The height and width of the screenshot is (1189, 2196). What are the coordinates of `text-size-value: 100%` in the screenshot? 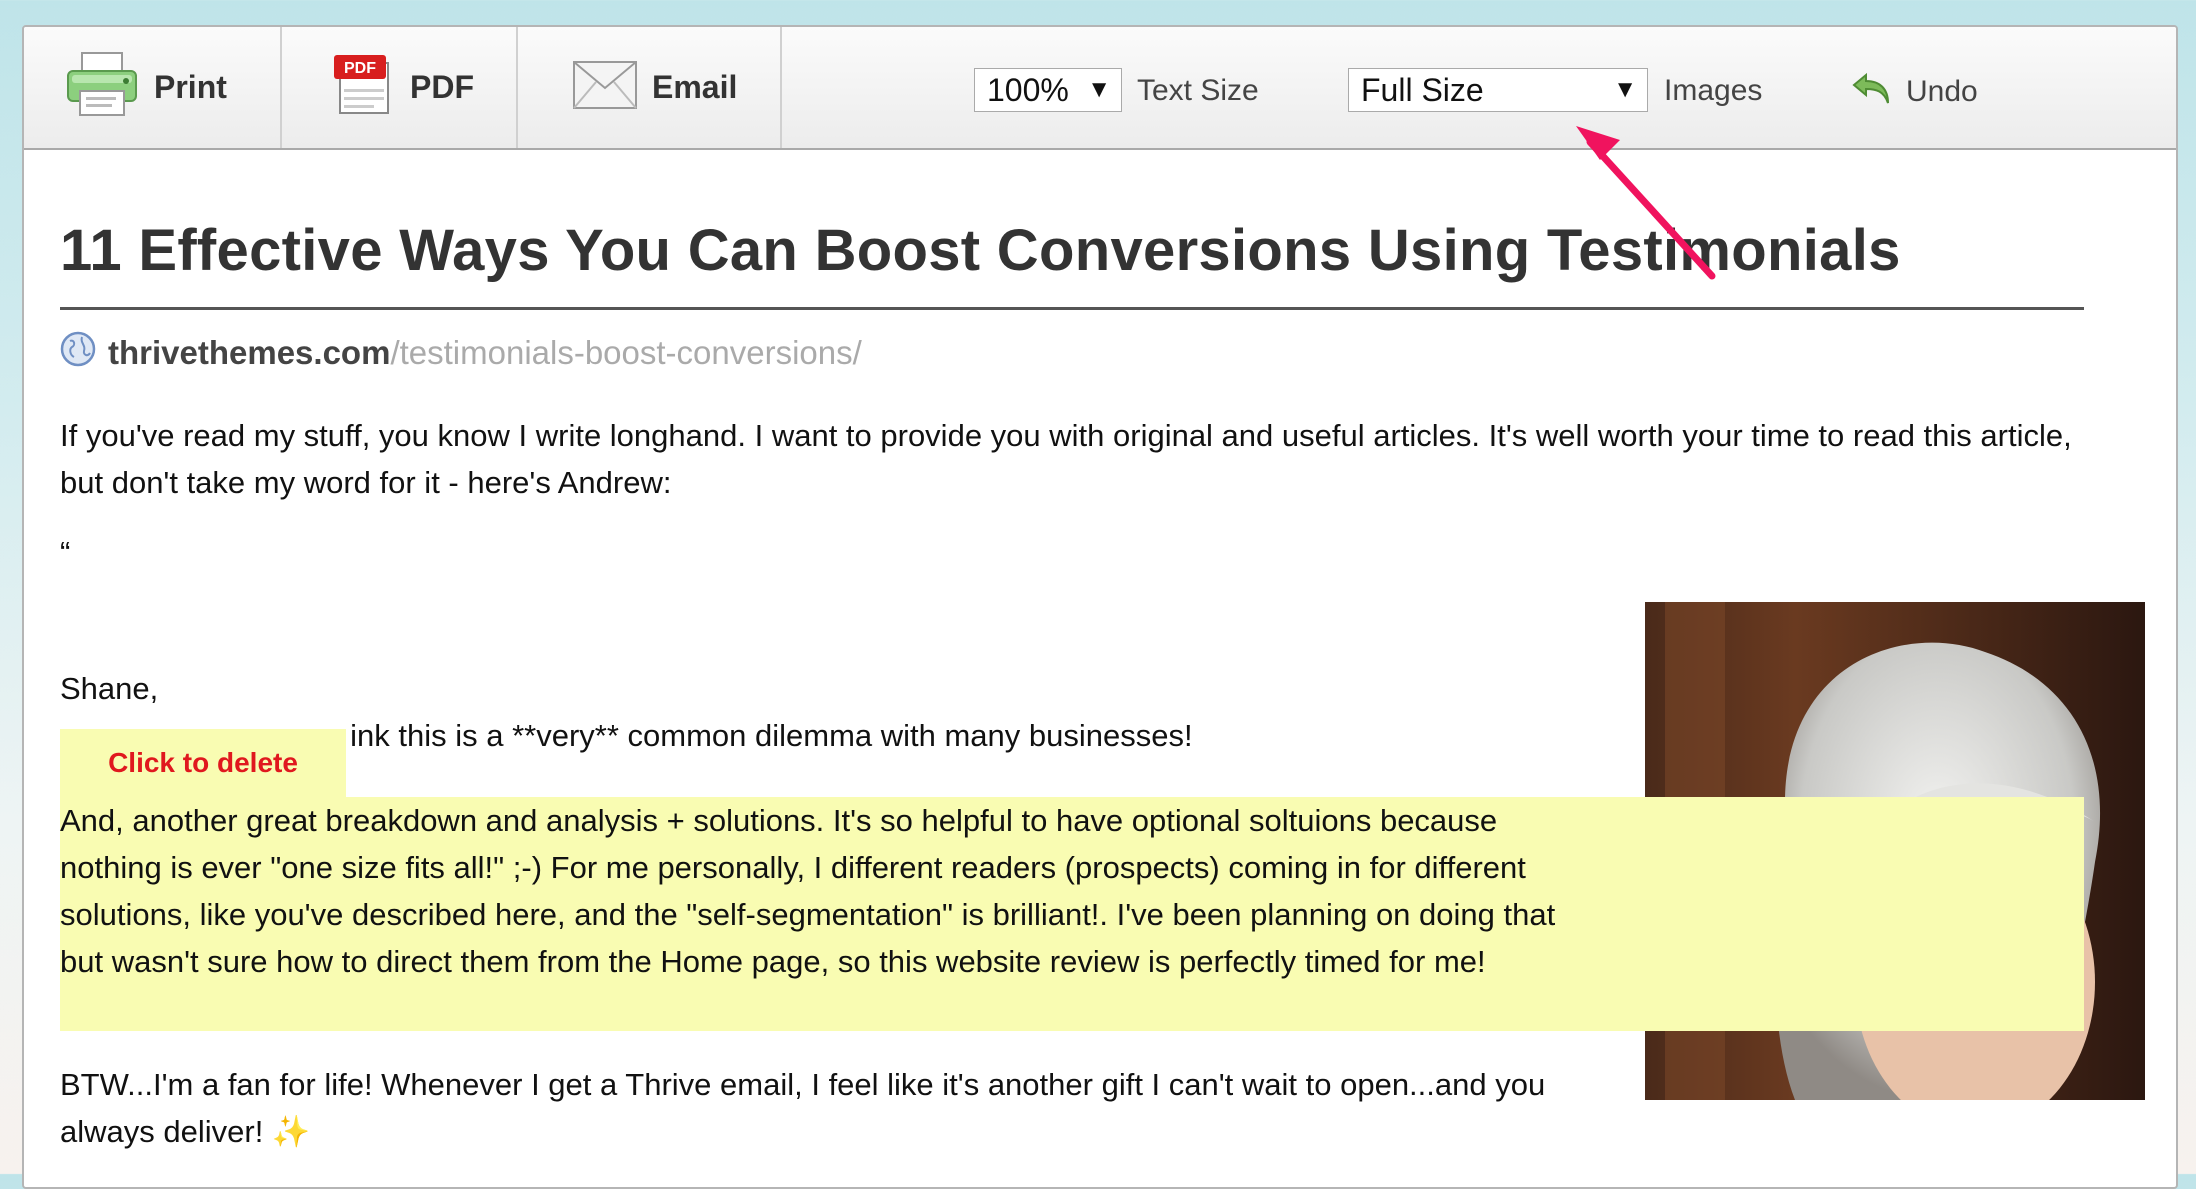 It's located at (1028, 89).